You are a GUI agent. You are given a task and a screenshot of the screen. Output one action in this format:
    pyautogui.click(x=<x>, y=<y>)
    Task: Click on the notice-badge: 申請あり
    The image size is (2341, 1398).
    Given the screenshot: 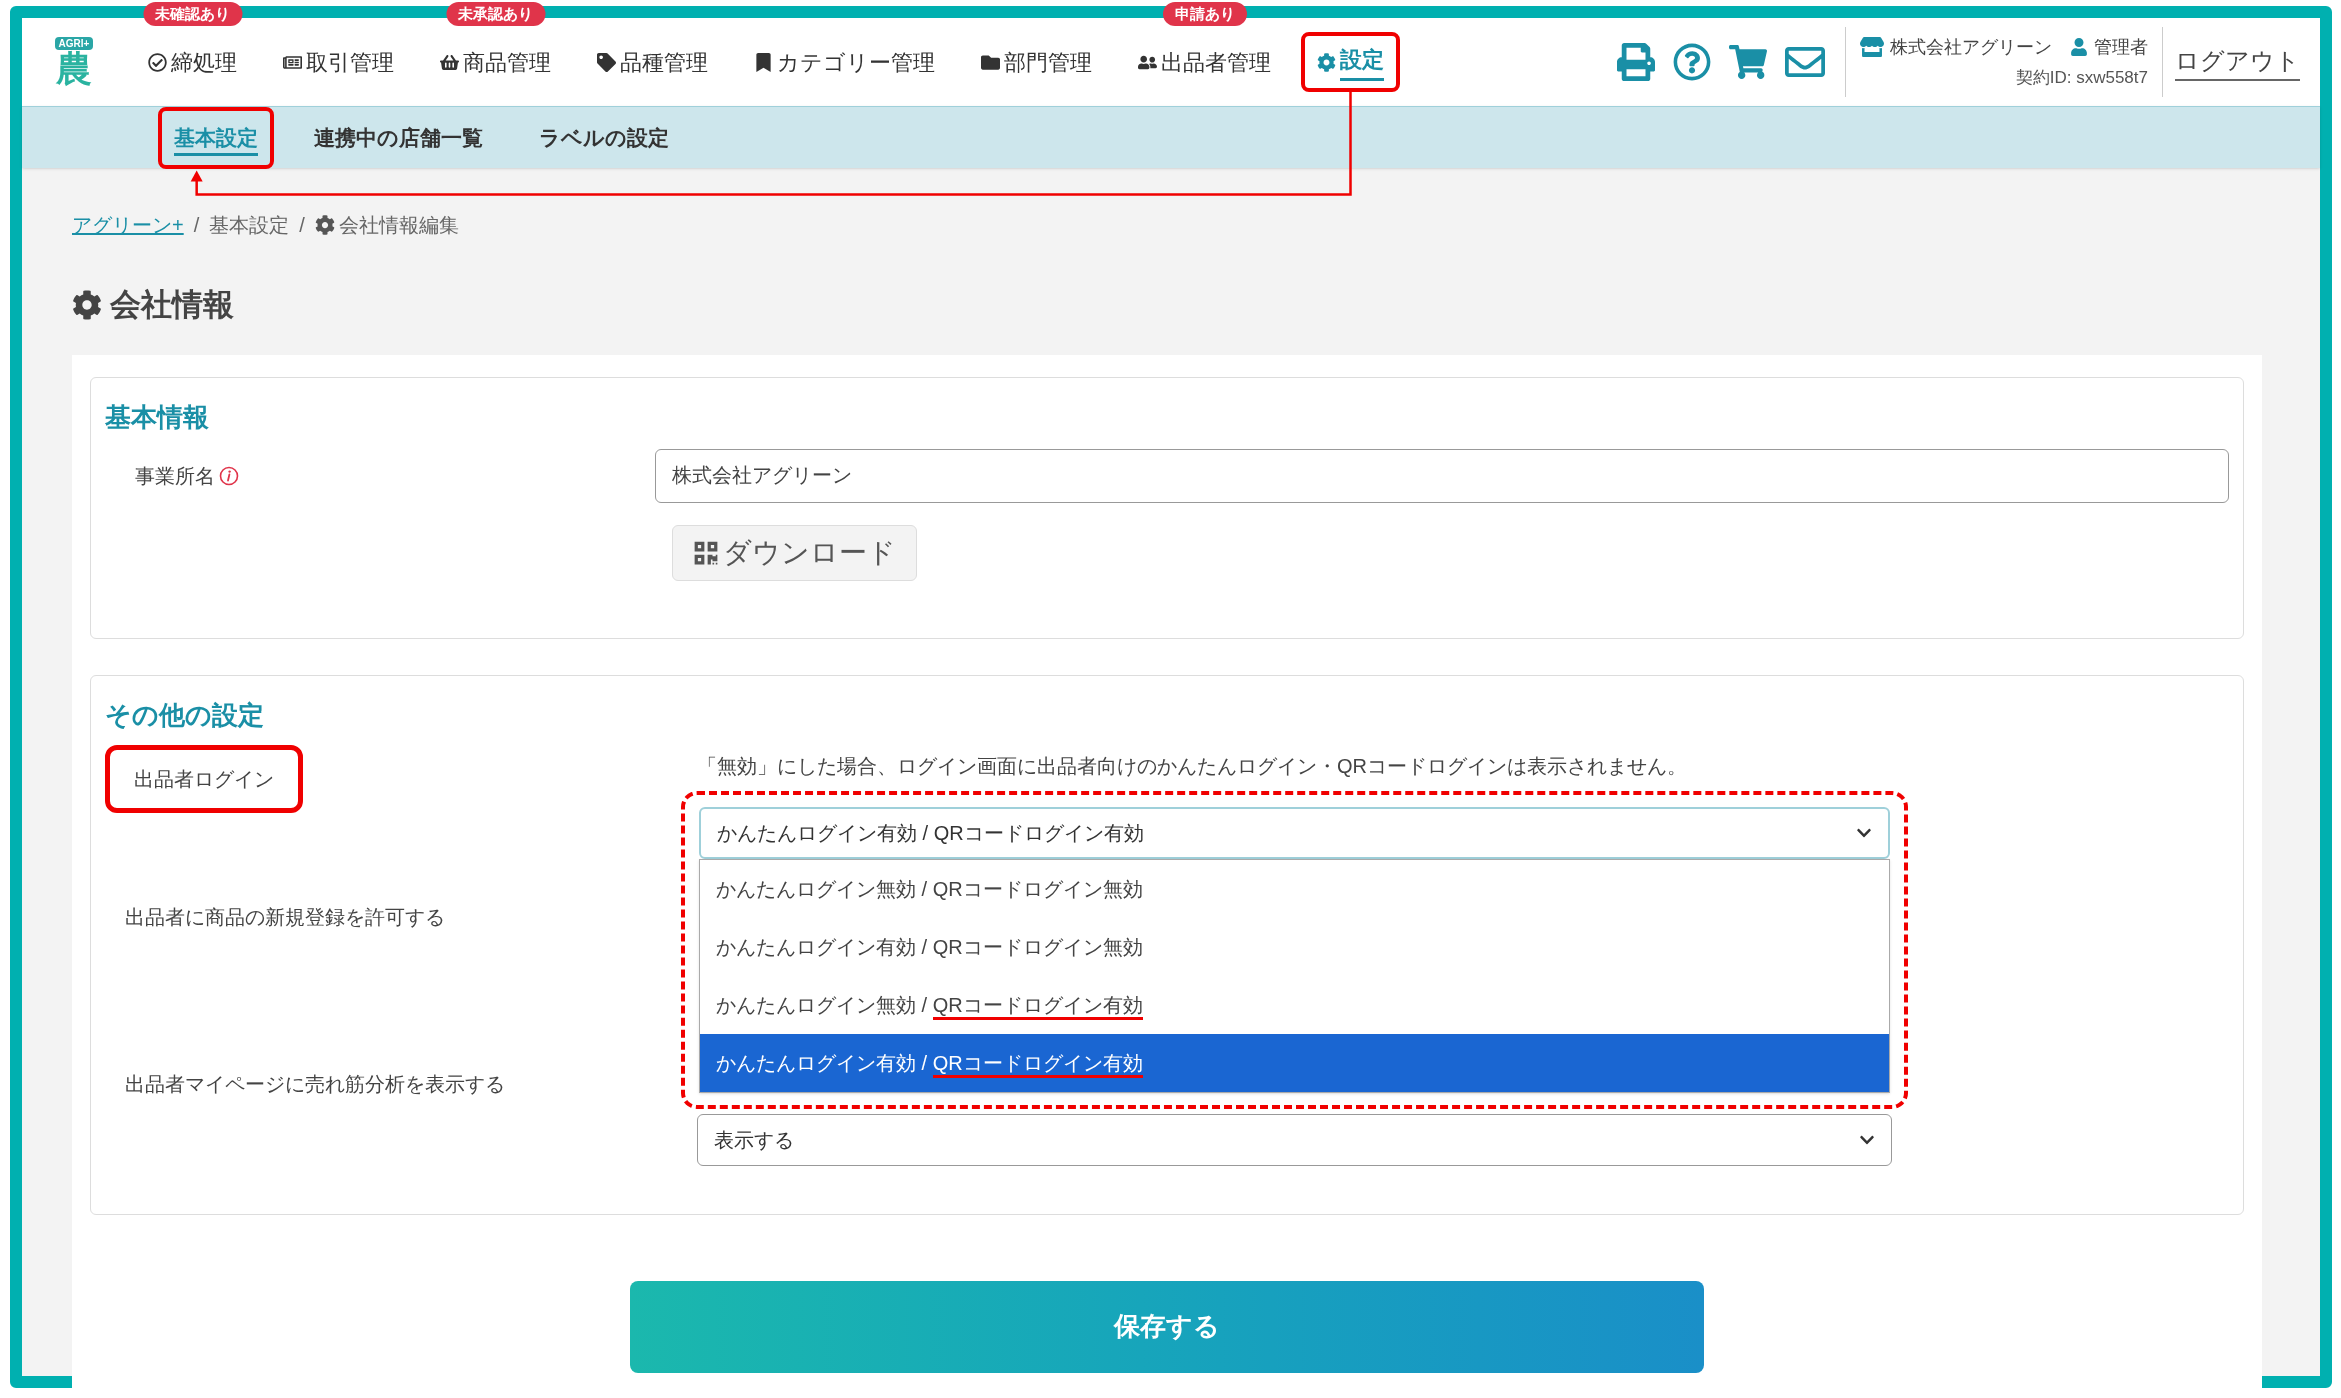 What is the action you would take?
    pyautogui.click(x=1204, y=14)
    